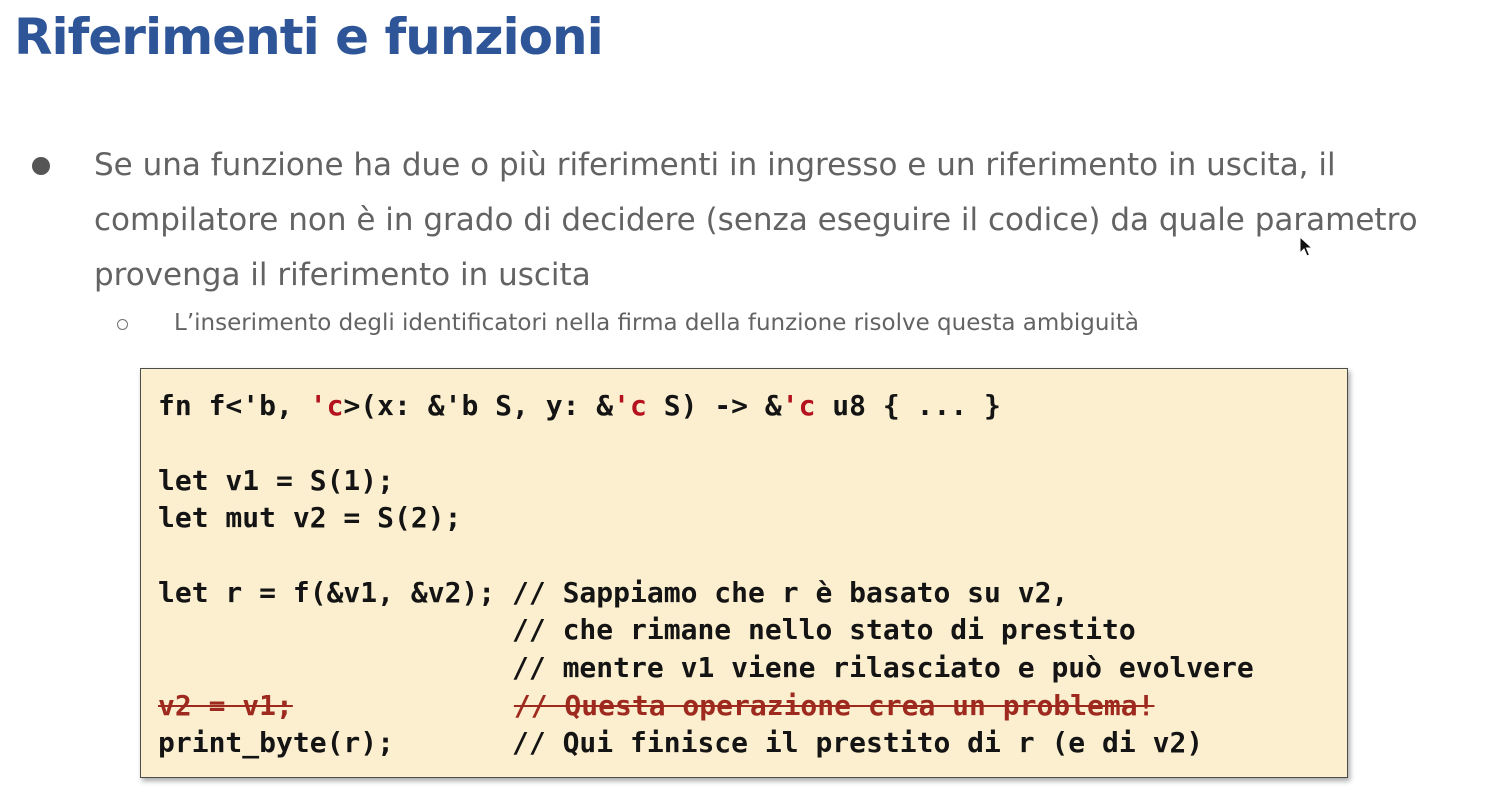 This screenshot has width=1512, height=806. Describe the element at coordinates (834, 705) in the screenshot. I see `struck-comment: // Questa operazione crea un problema!` at that location.